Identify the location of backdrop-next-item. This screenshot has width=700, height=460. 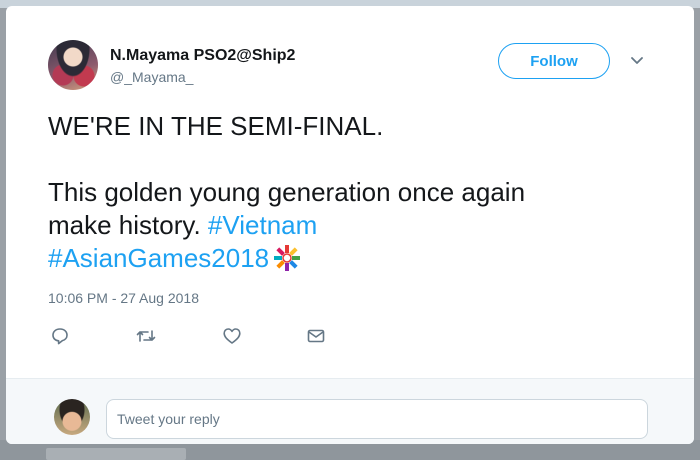
(116, 454).